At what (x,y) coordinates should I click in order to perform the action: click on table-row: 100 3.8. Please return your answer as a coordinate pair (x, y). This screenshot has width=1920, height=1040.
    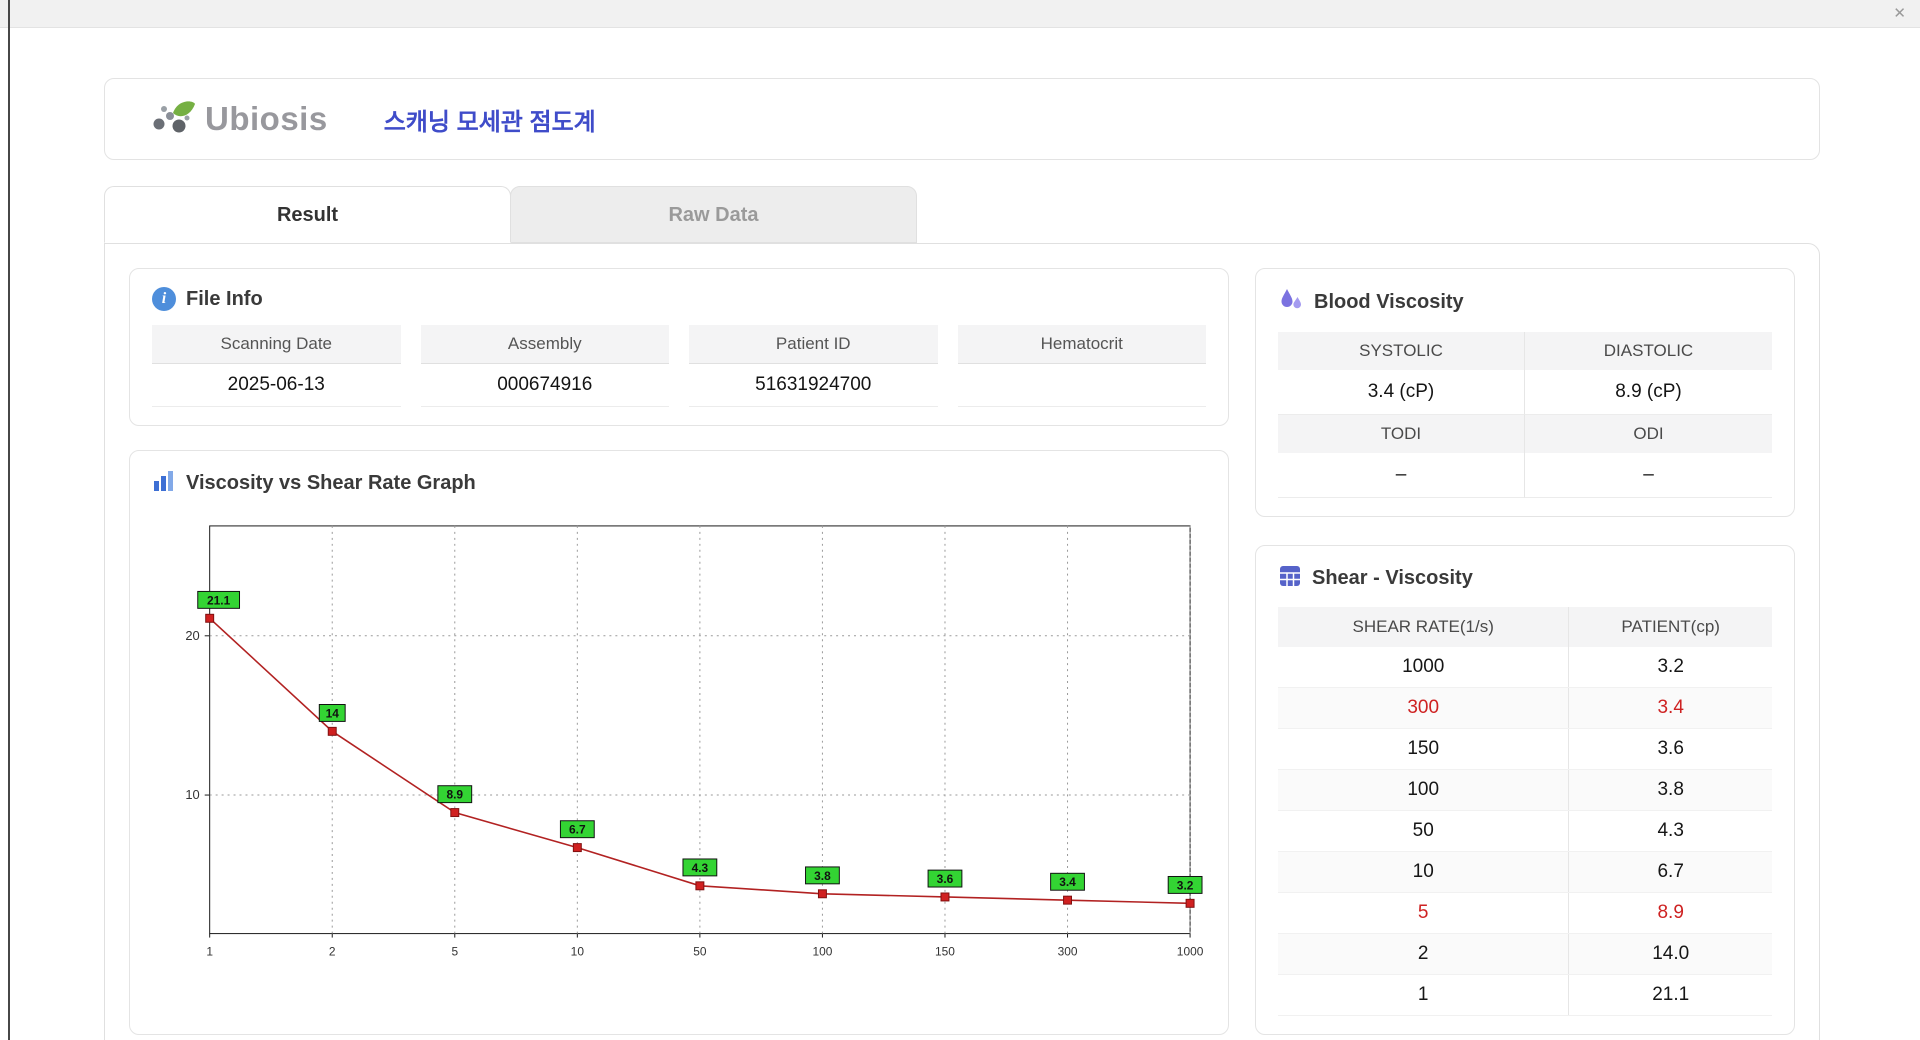
    Looking at the image, I should click on (1525, 790).